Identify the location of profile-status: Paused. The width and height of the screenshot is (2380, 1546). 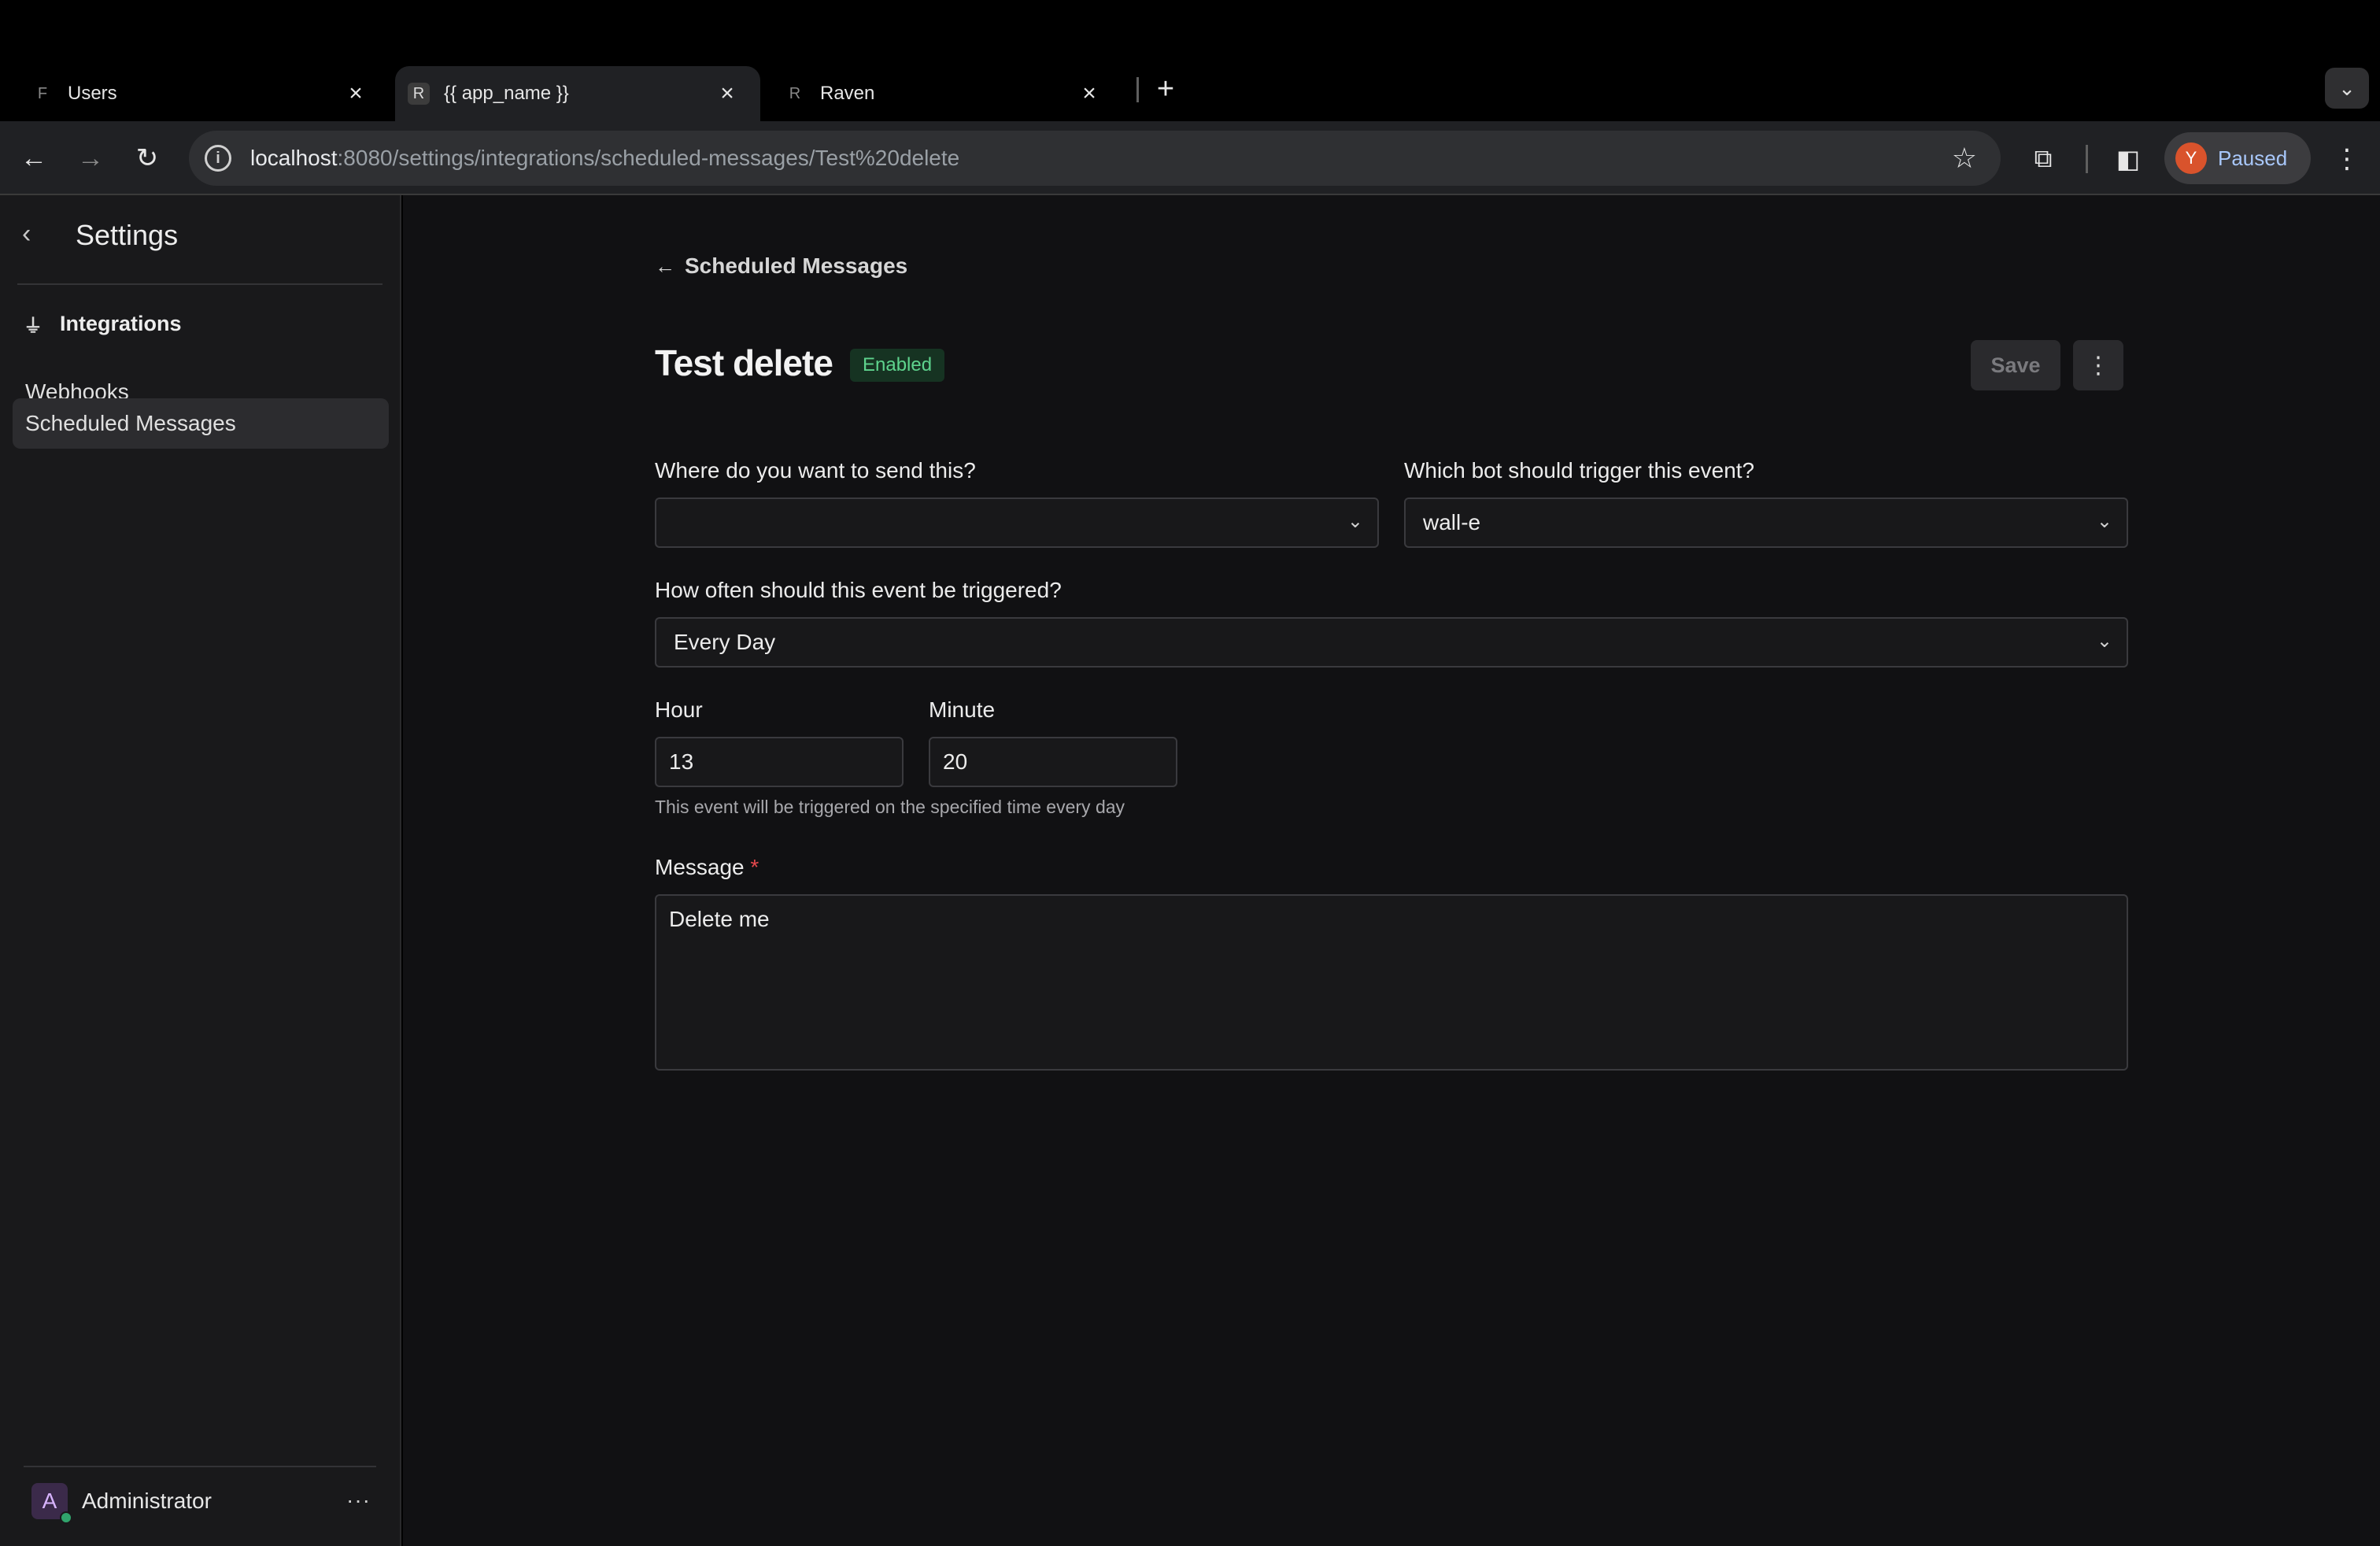
(2253, 158).